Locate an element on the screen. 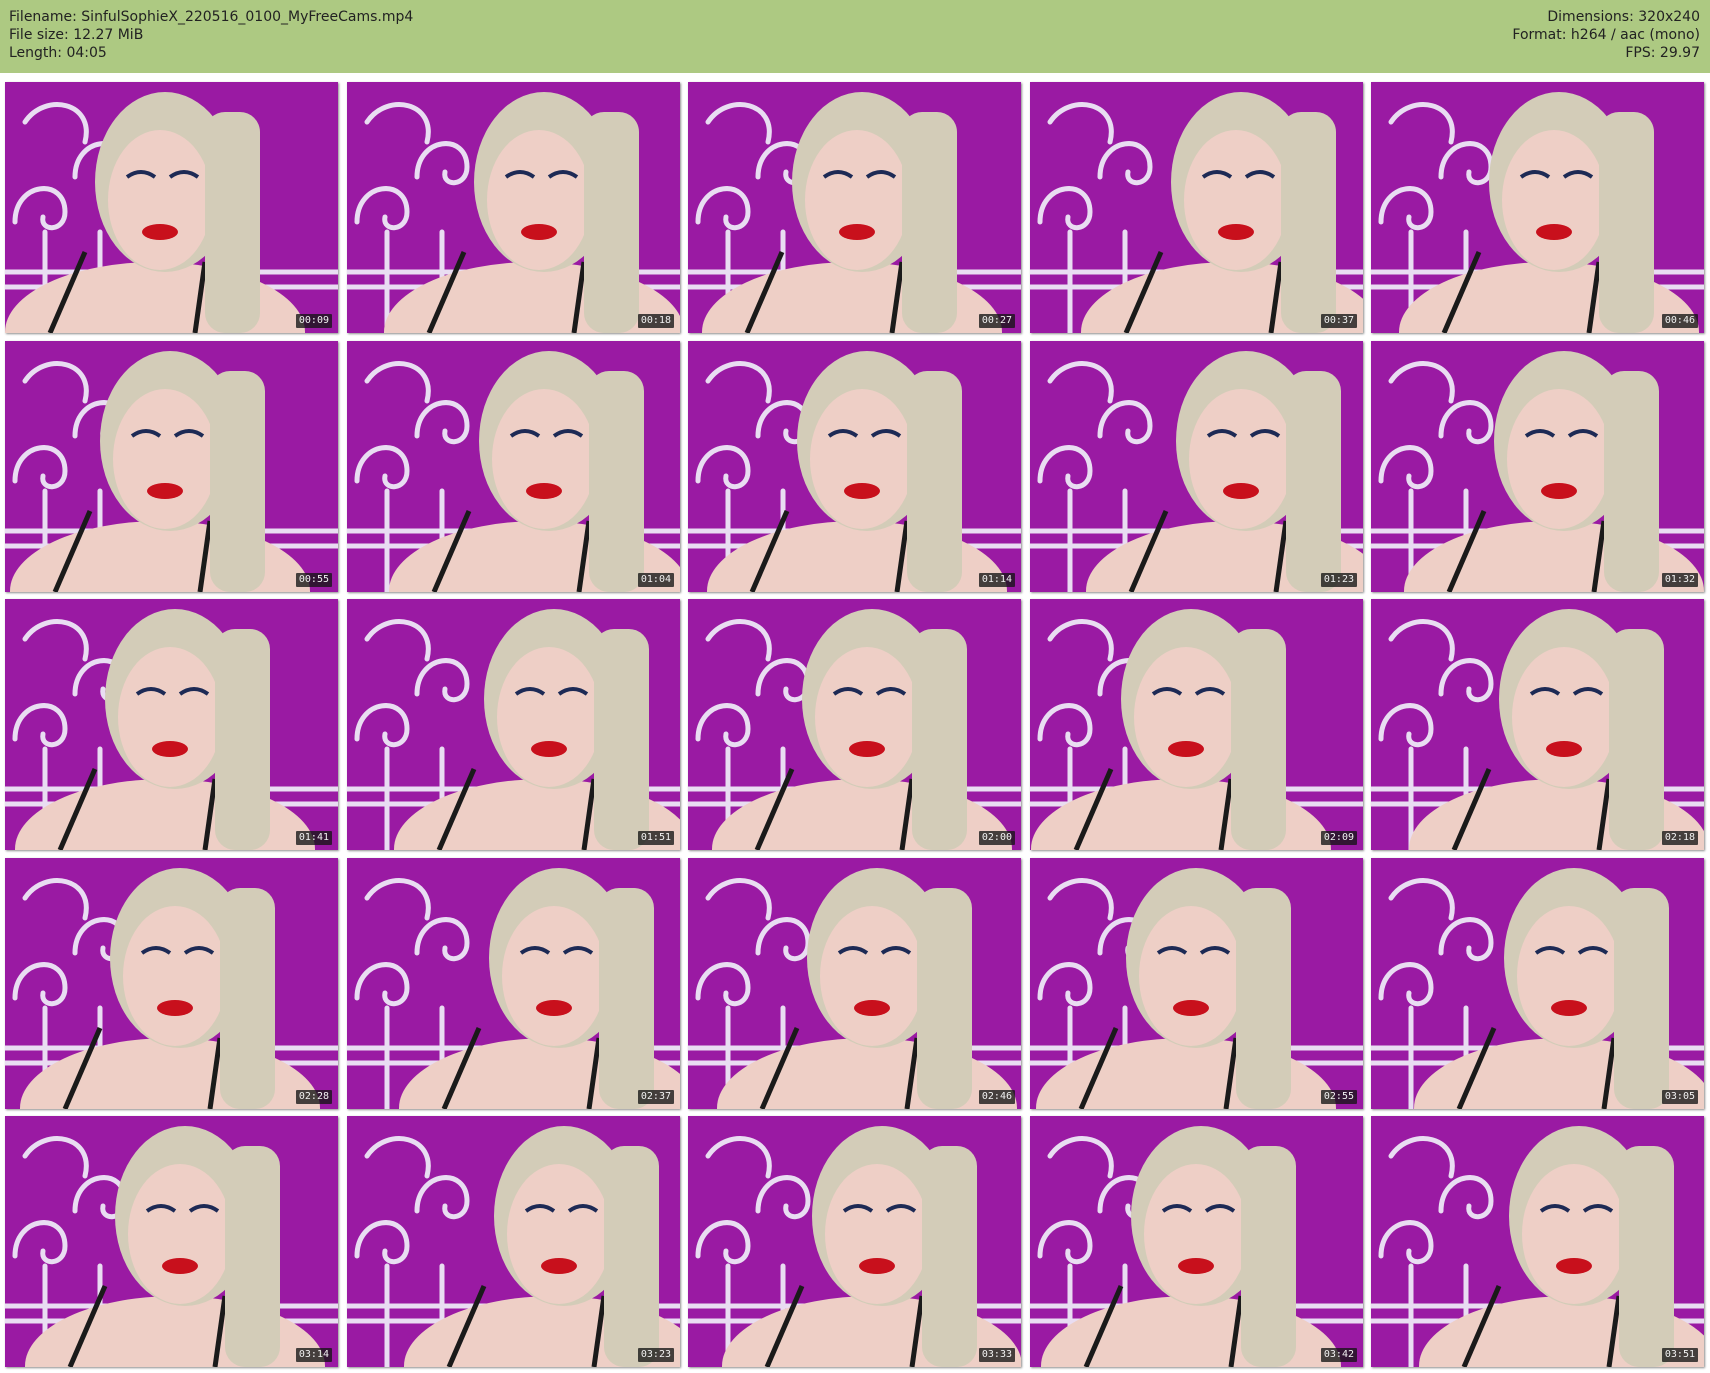  video-thumbnail: 02:46 is located at coordinates (854, 983).